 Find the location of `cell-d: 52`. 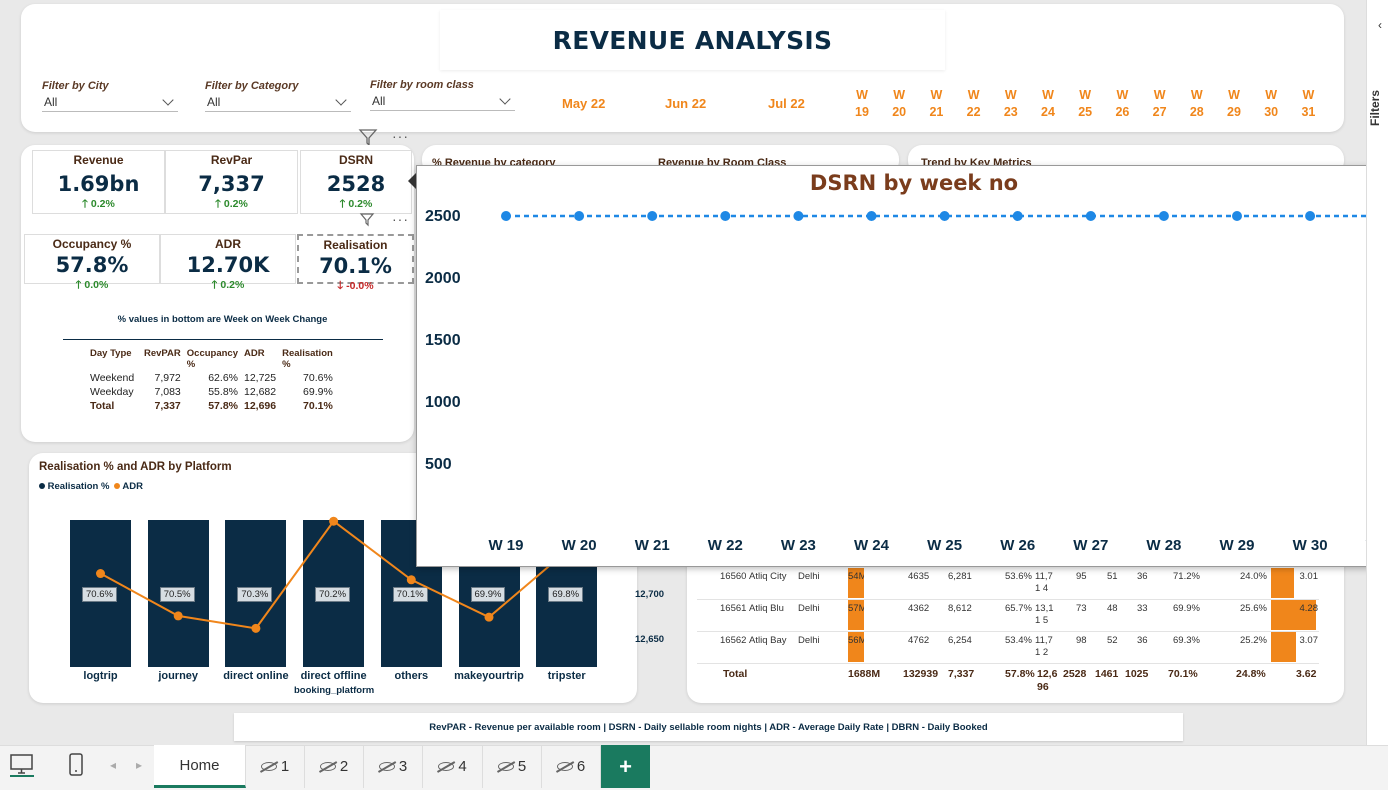

cell-d: 52 is located at coordinates (1112, 640).